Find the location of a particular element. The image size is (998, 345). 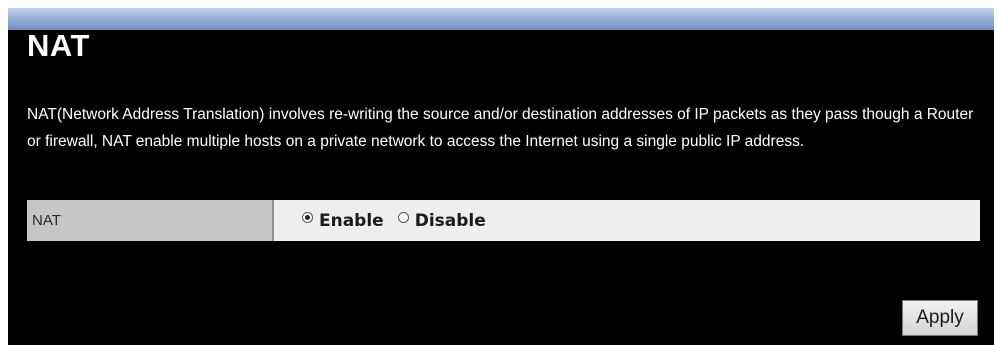

nat-value-cell: Enable Disable is located at coordinates (627, 220).